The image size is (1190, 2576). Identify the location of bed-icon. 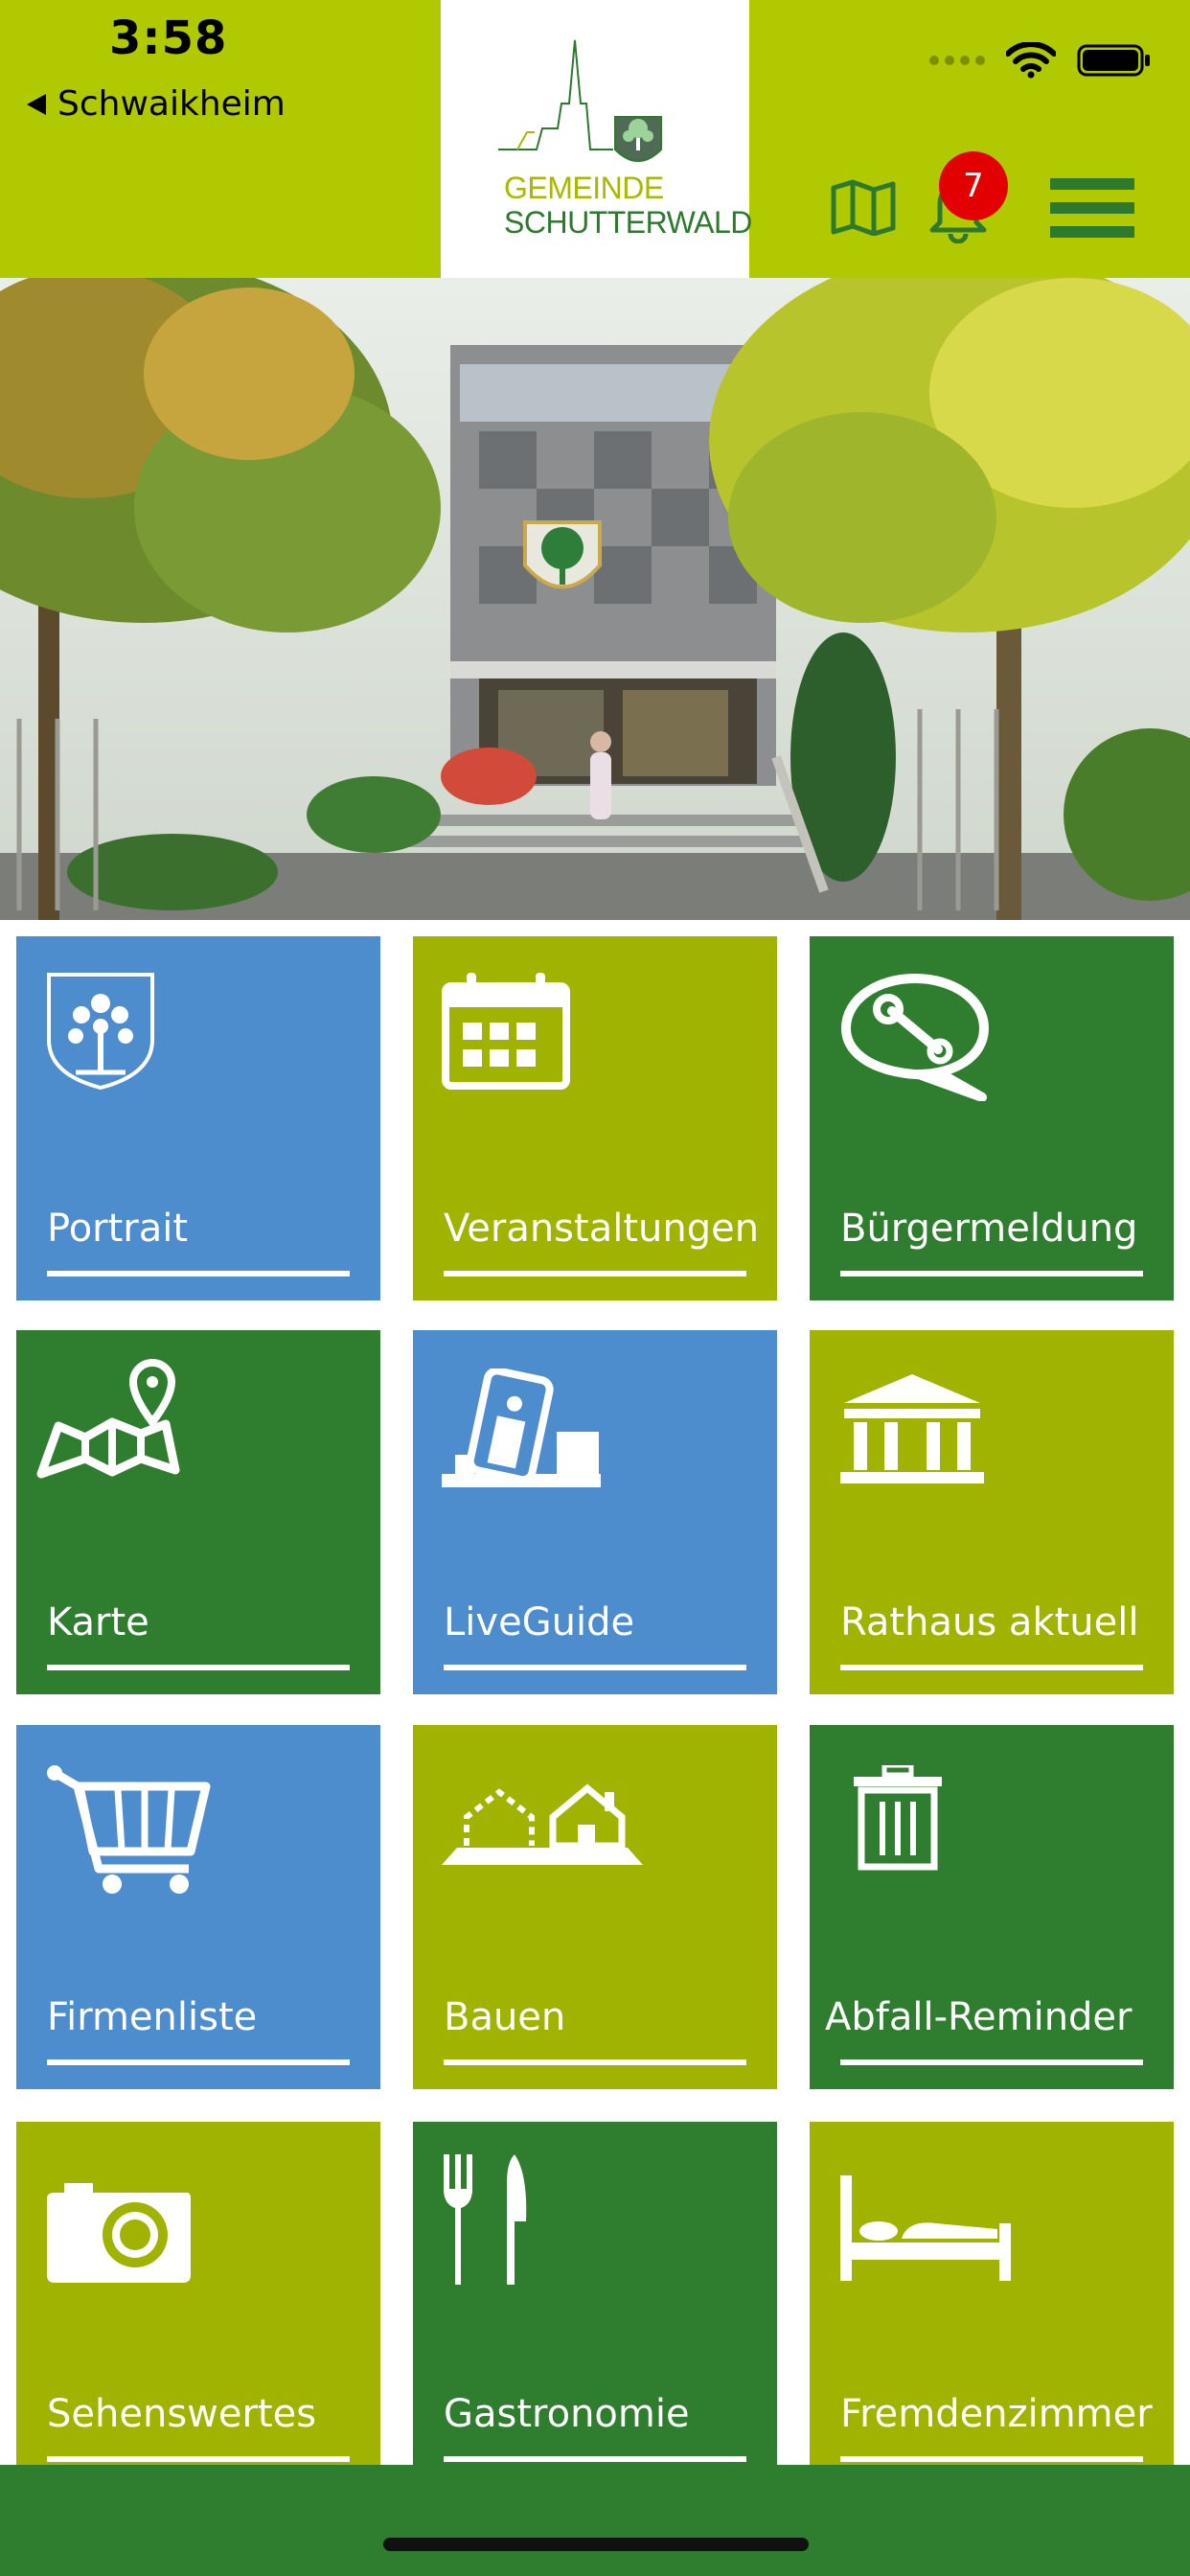
(926, 2228).